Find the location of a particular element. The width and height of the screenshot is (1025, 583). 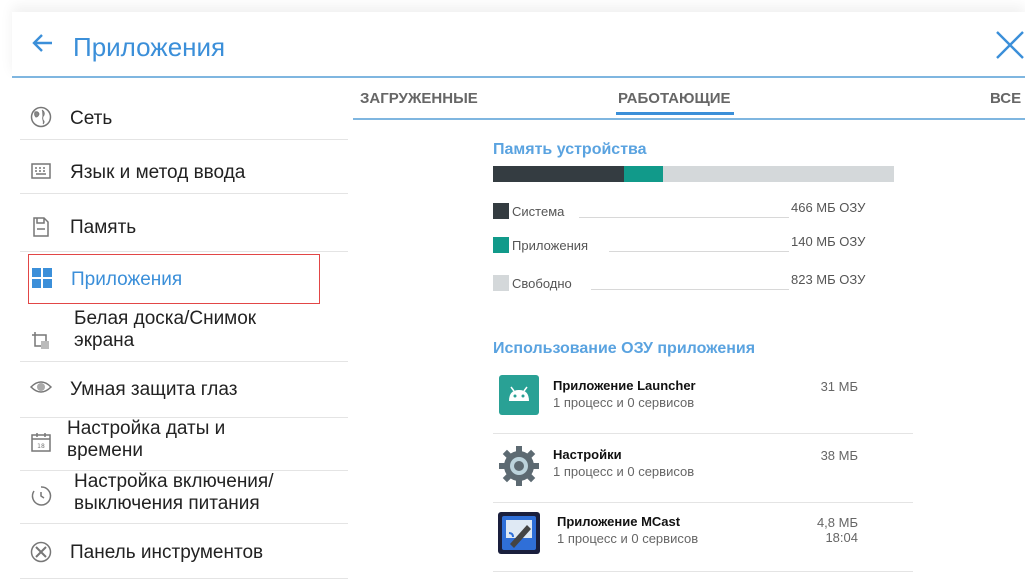

crop-icon is located at coordinates (41, 341).